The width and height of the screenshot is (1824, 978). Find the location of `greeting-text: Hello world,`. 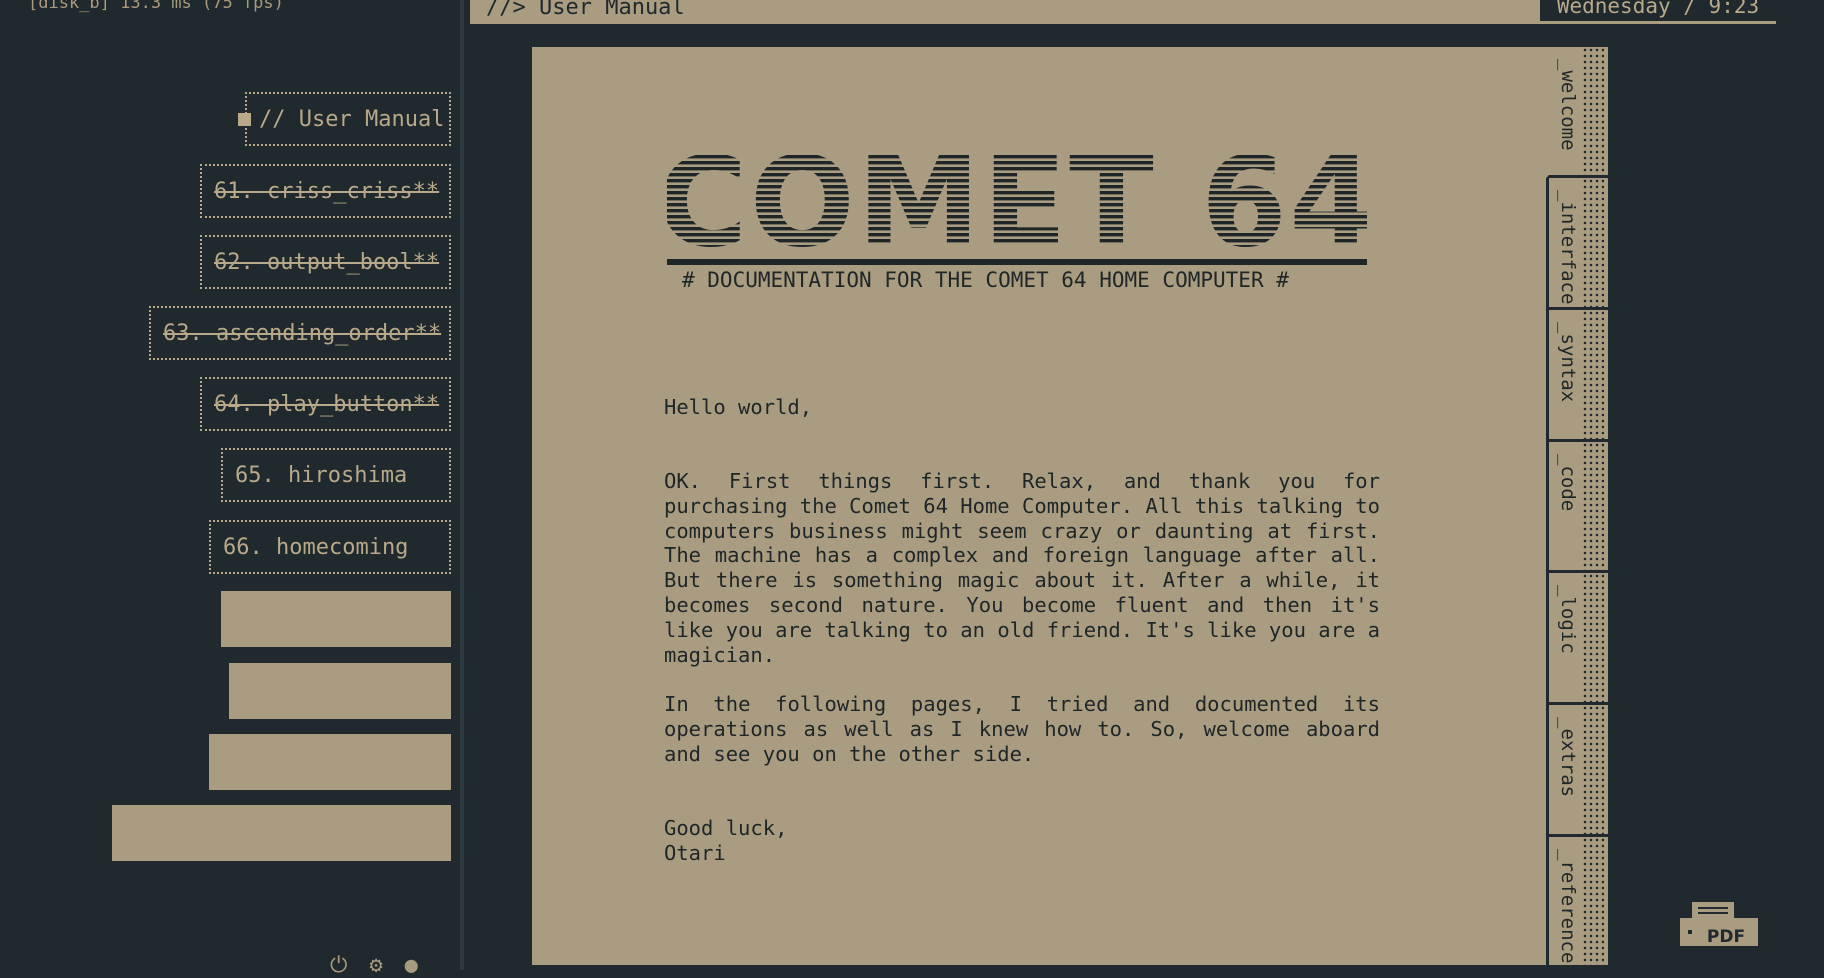

greeting-text: Hello world, is located at coordinates (738, 407).